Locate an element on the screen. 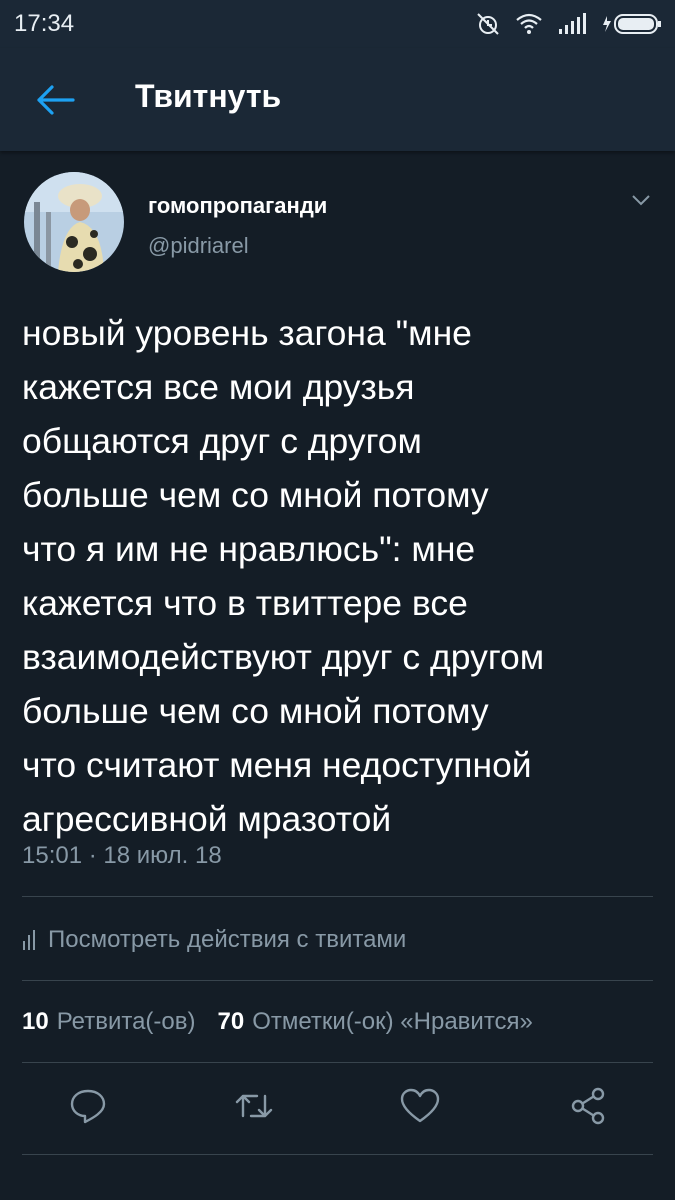 This screenshot has width=675, height=1200. bar-chart-icon is located at coordinates (29, 940).